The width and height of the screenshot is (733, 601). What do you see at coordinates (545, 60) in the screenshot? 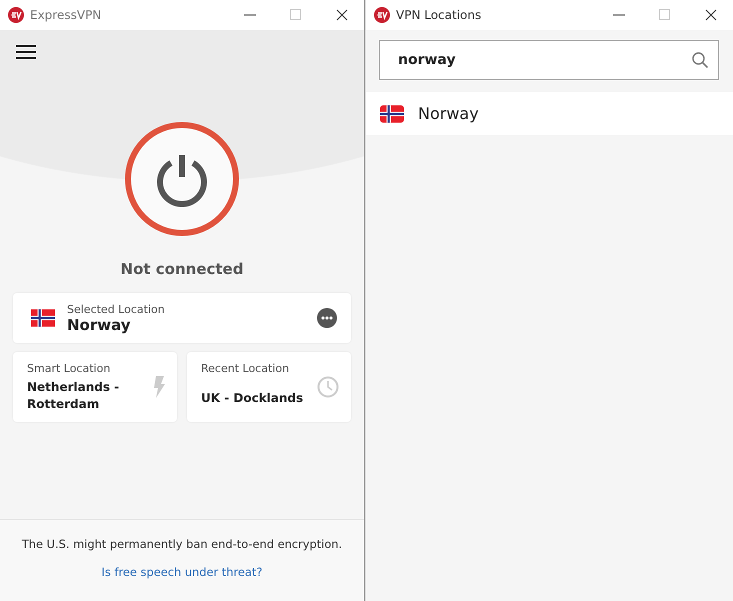
I see `search-input: norway` at bounding box center [545, 60].